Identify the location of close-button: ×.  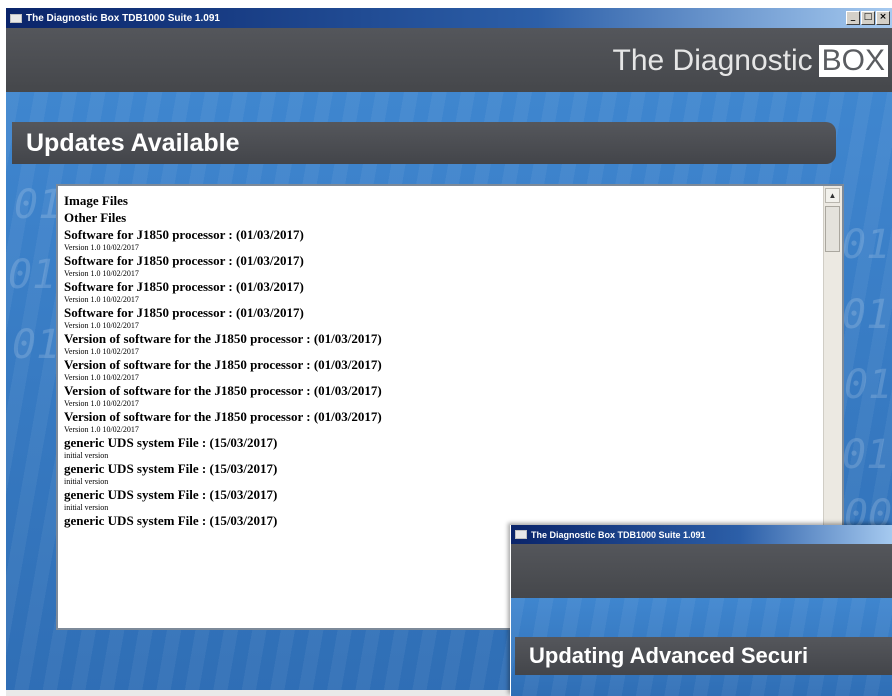
(883, 18).